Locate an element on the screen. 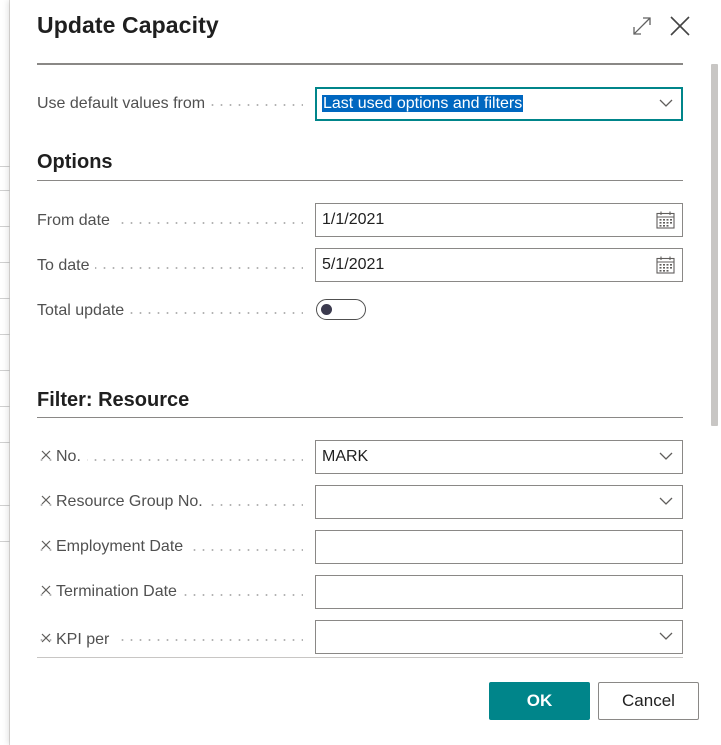  close-icon is located at coordinates (680, 26).